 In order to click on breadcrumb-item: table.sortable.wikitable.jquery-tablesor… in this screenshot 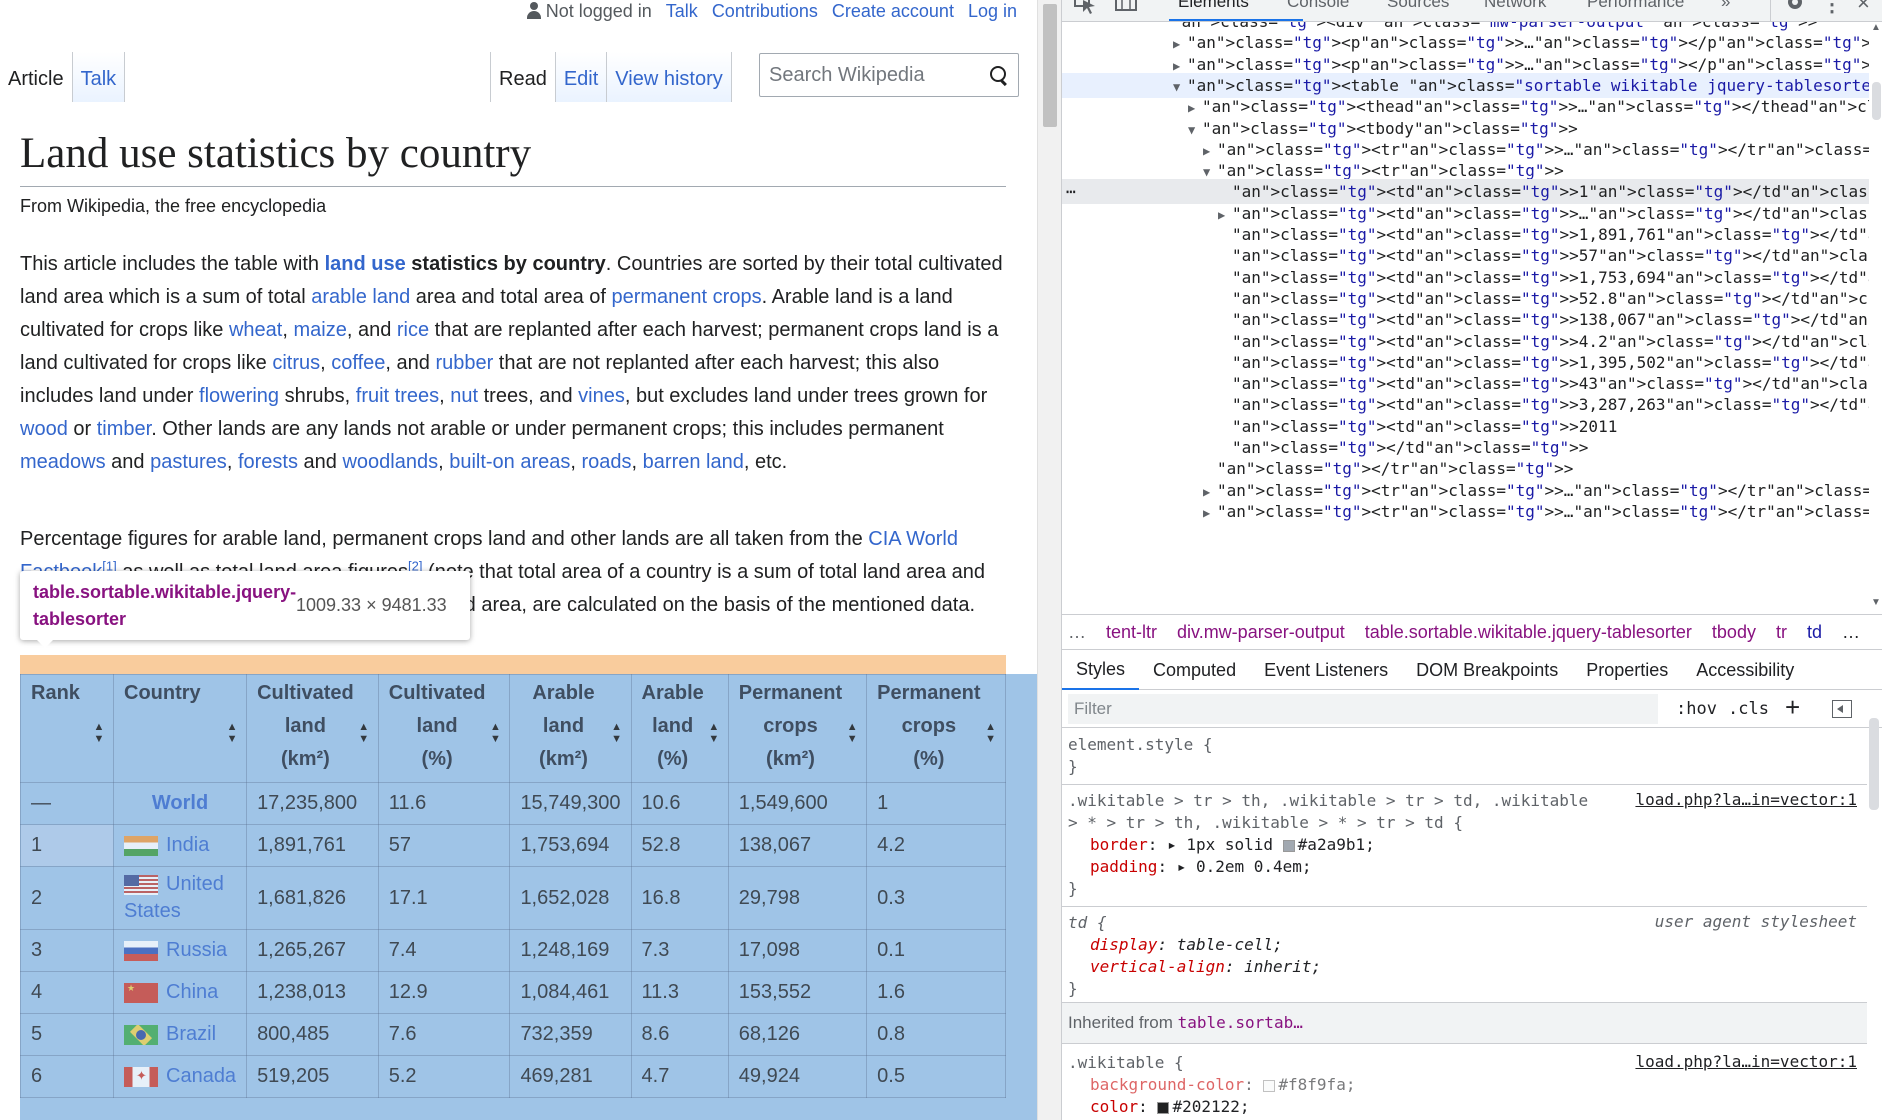, I will do `click(1528, 632)`.